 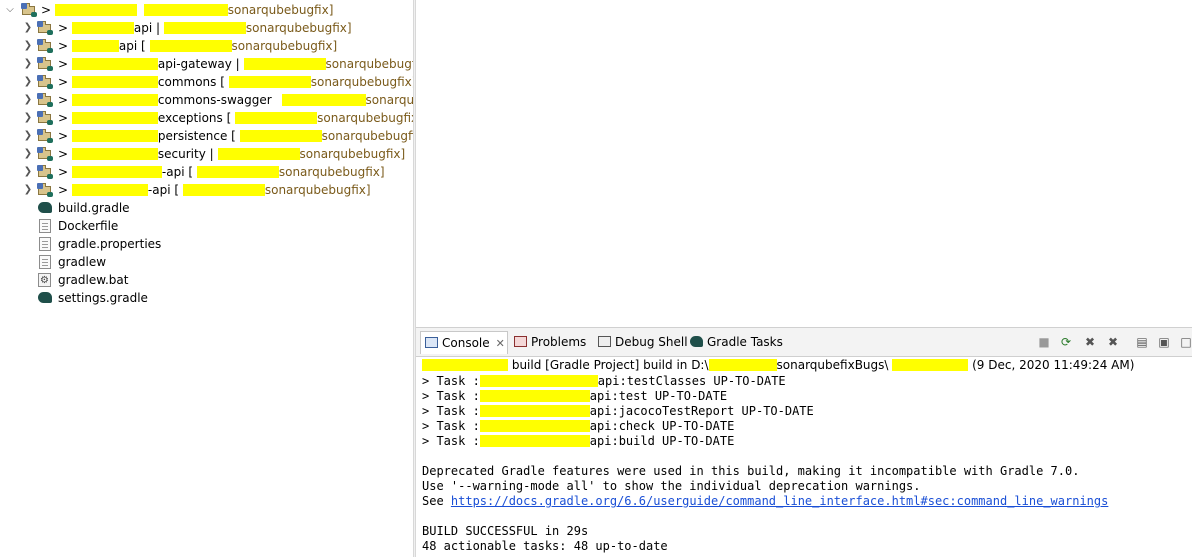 I want to click on tree-item-label: commons [, so click(x=191, y=82).